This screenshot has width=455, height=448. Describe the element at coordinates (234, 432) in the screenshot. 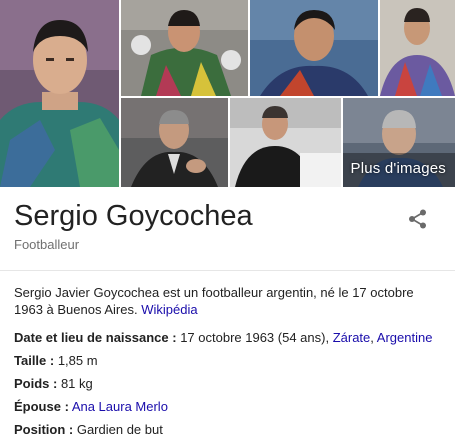

I see `fact-position: Position : Gardien de but` at that location.